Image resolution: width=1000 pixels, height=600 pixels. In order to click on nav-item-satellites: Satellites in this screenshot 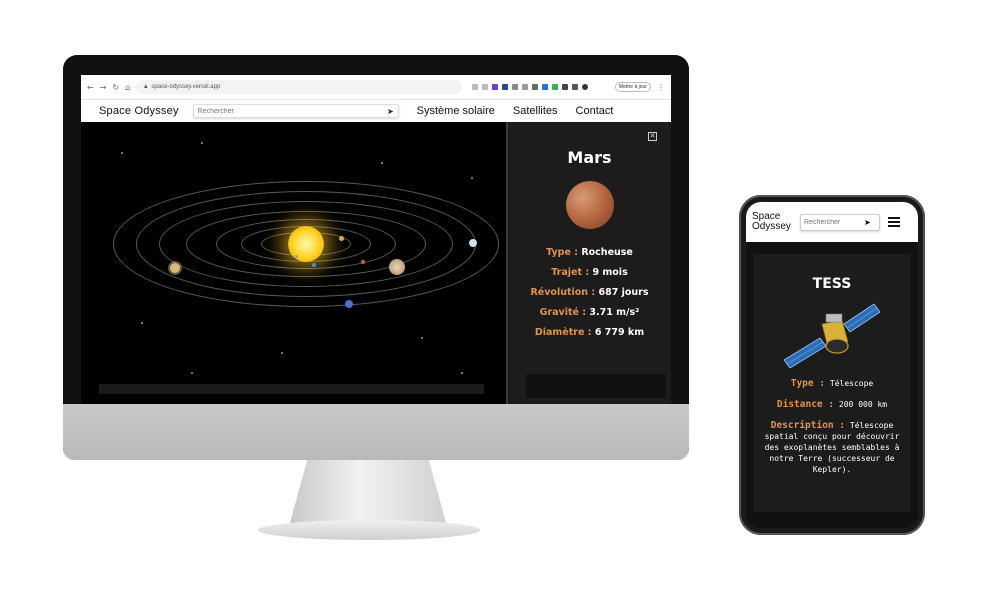, I will do `click(535, 111)`.